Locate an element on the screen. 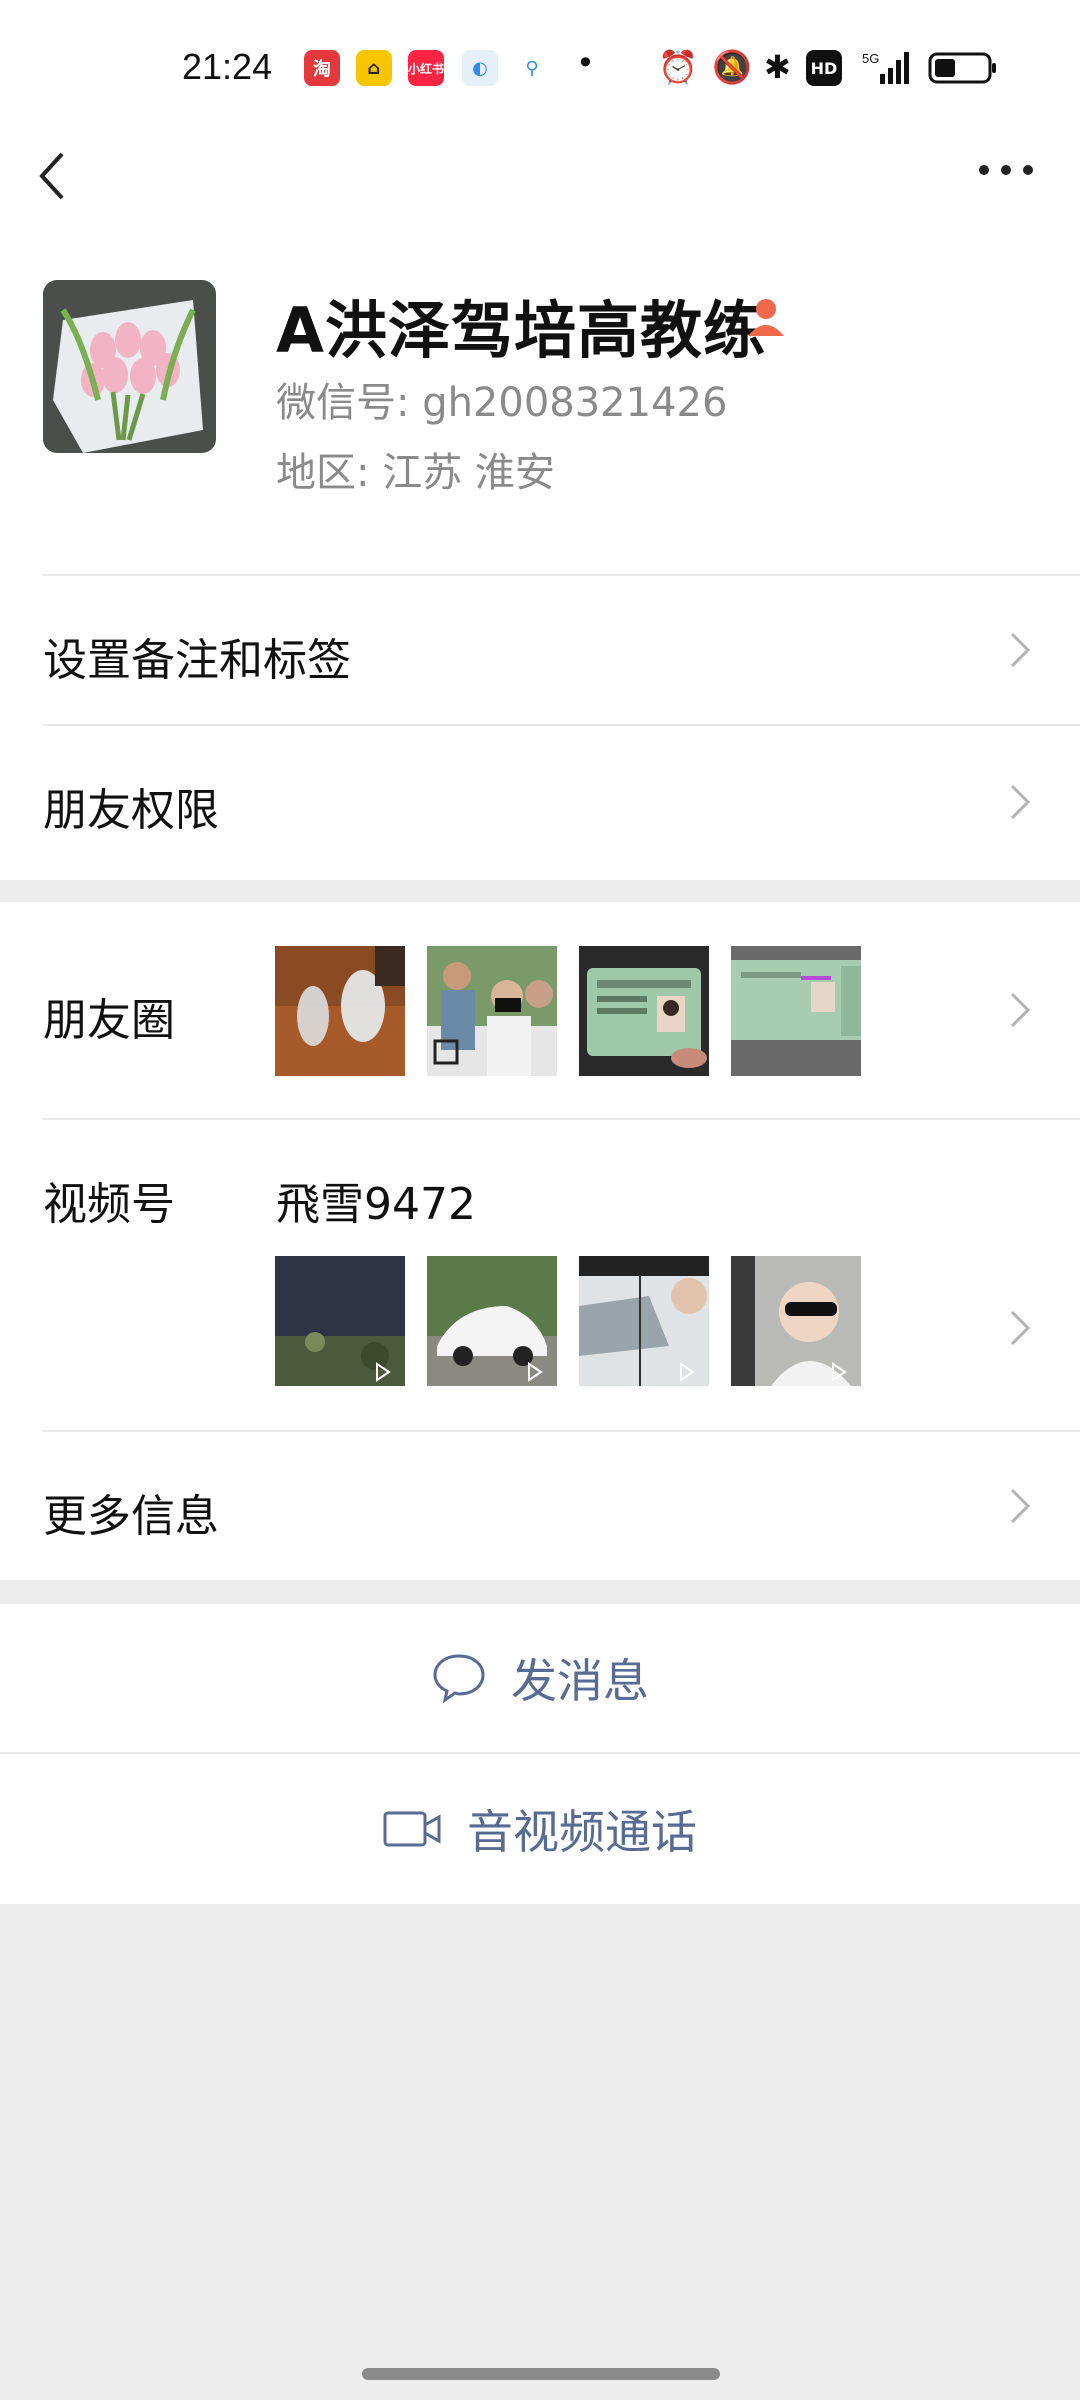 This screenshot has height=2400, width=1080. send-message-label: 发消息 is located at coordinates (580, 1681).